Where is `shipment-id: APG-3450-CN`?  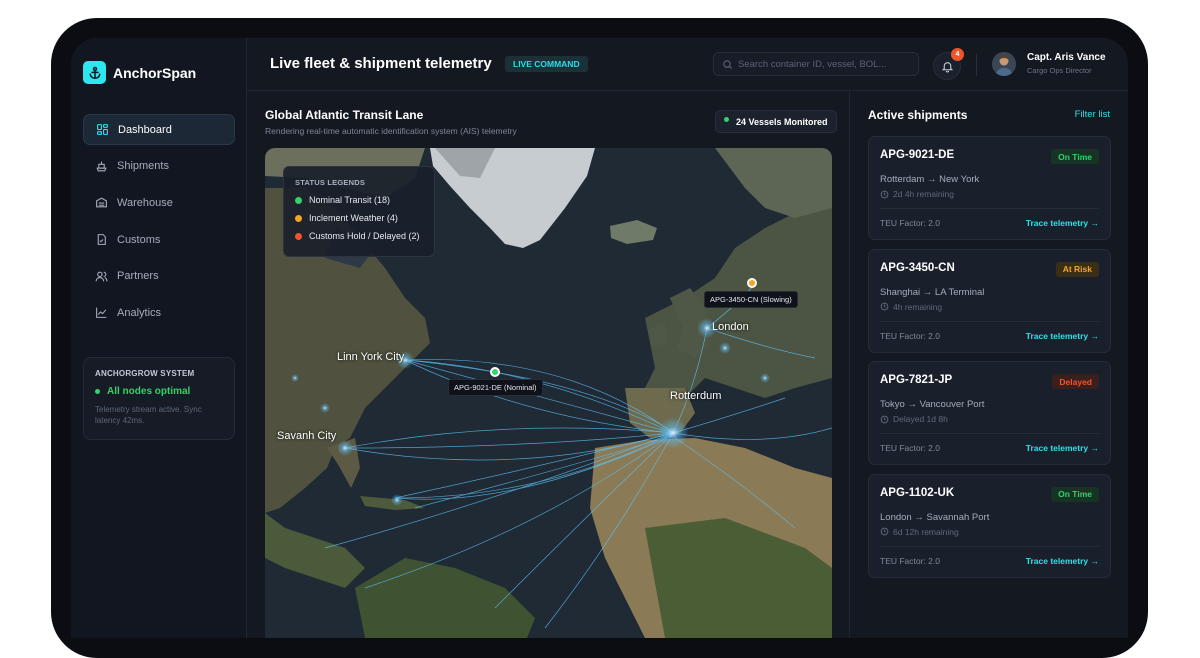 shipment-id: APG-3450-CN is located at coordinates (917, 267).